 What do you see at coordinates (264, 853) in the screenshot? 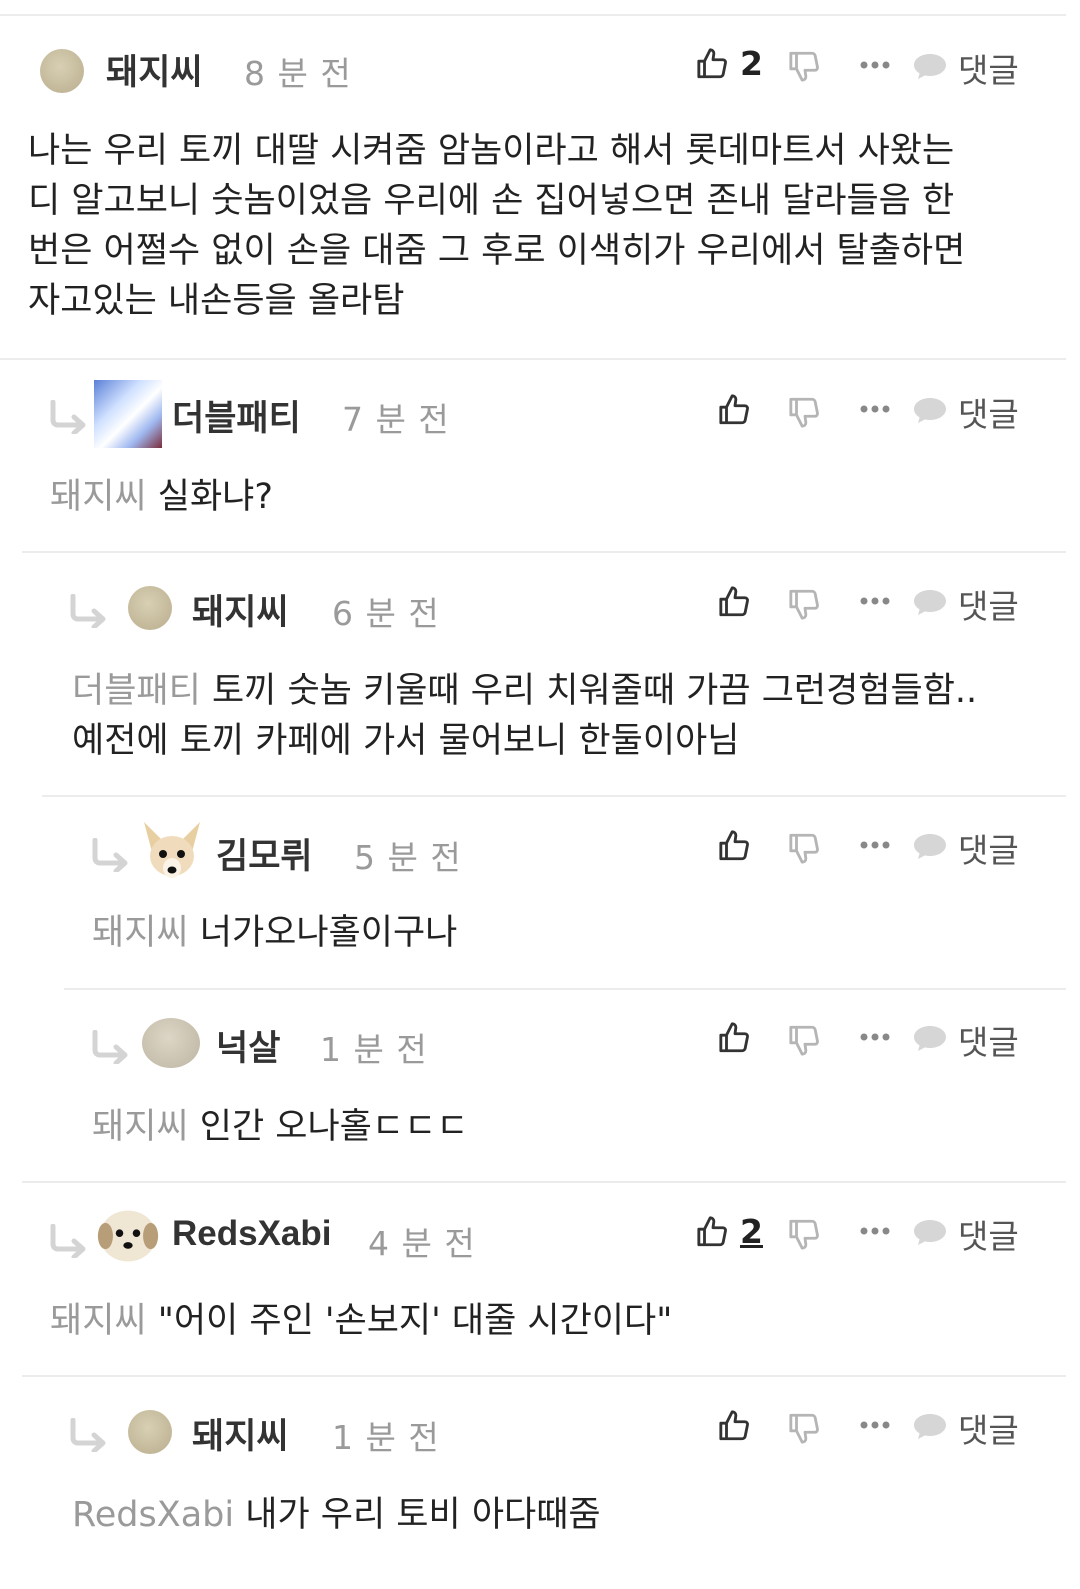
I see `username: 김모뤼` at bounding box center [264, 853].